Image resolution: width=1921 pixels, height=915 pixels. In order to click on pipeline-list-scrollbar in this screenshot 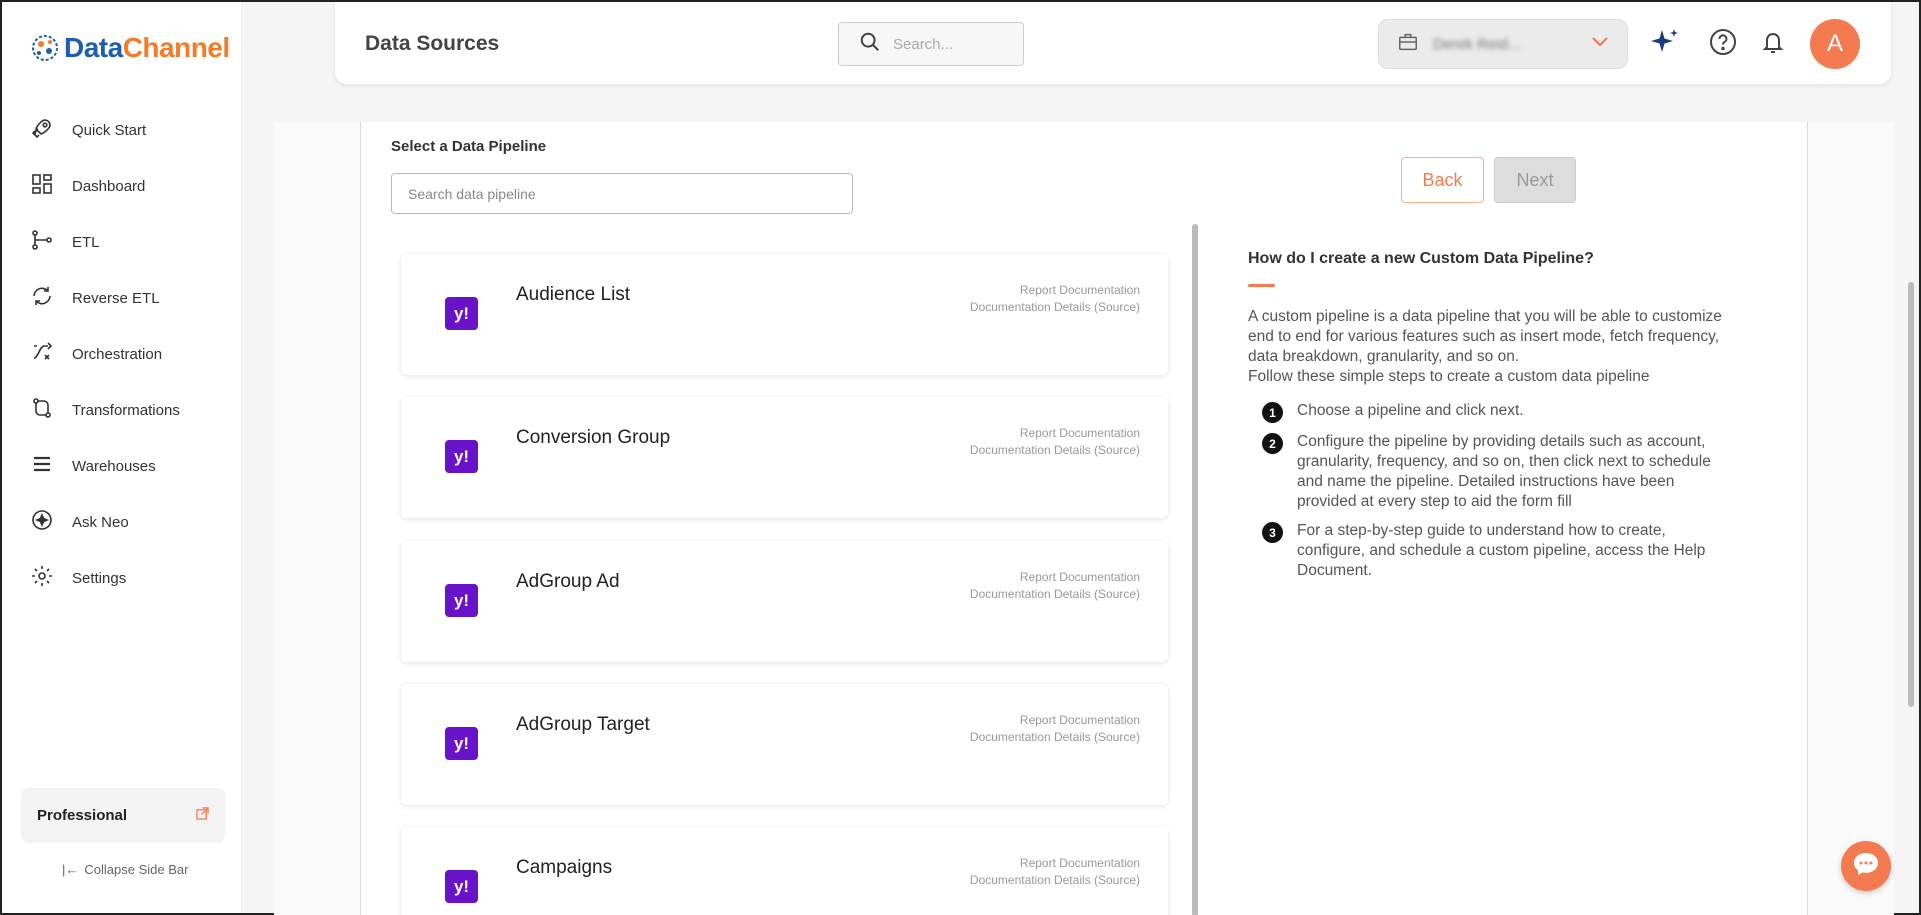, I will do `click(1195, 569)`.